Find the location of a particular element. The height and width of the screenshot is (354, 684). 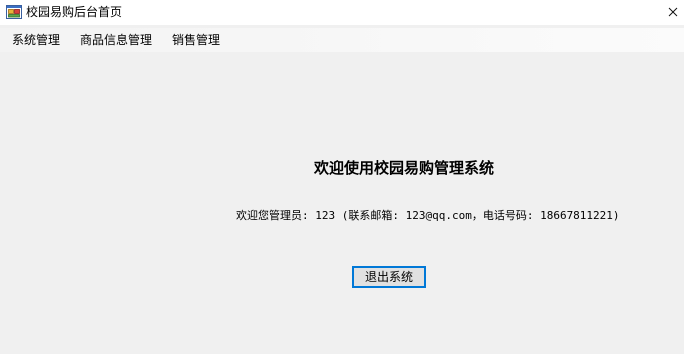

window-title: 校园易购后台首页 is located at coordinates (74, 12).